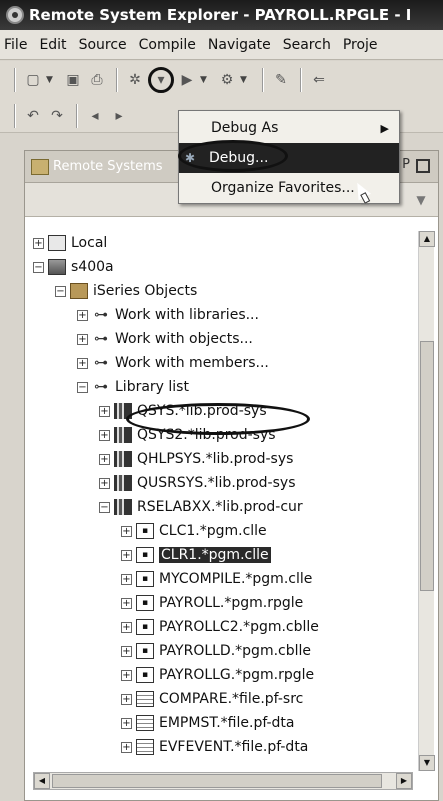  Describe the element at coordinates (384, 128) in the screenshot. I see `submenu-arrow-icon: ▶` at that location.